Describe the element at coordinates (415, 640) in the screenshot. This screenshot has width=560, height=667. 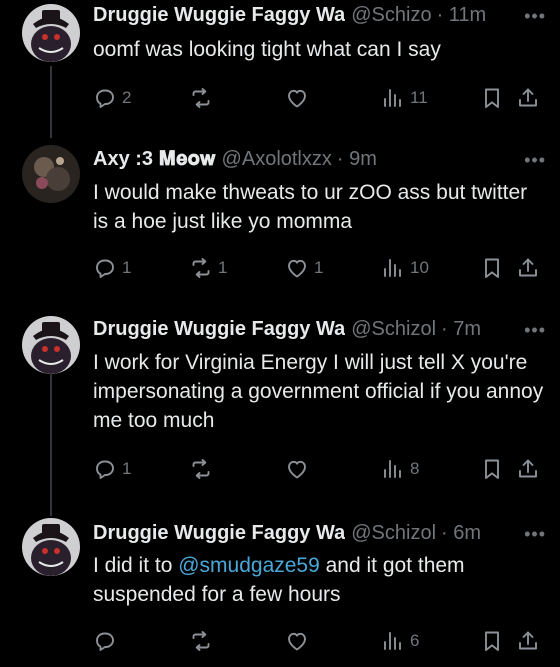
I see `view-count: 6` at that location.